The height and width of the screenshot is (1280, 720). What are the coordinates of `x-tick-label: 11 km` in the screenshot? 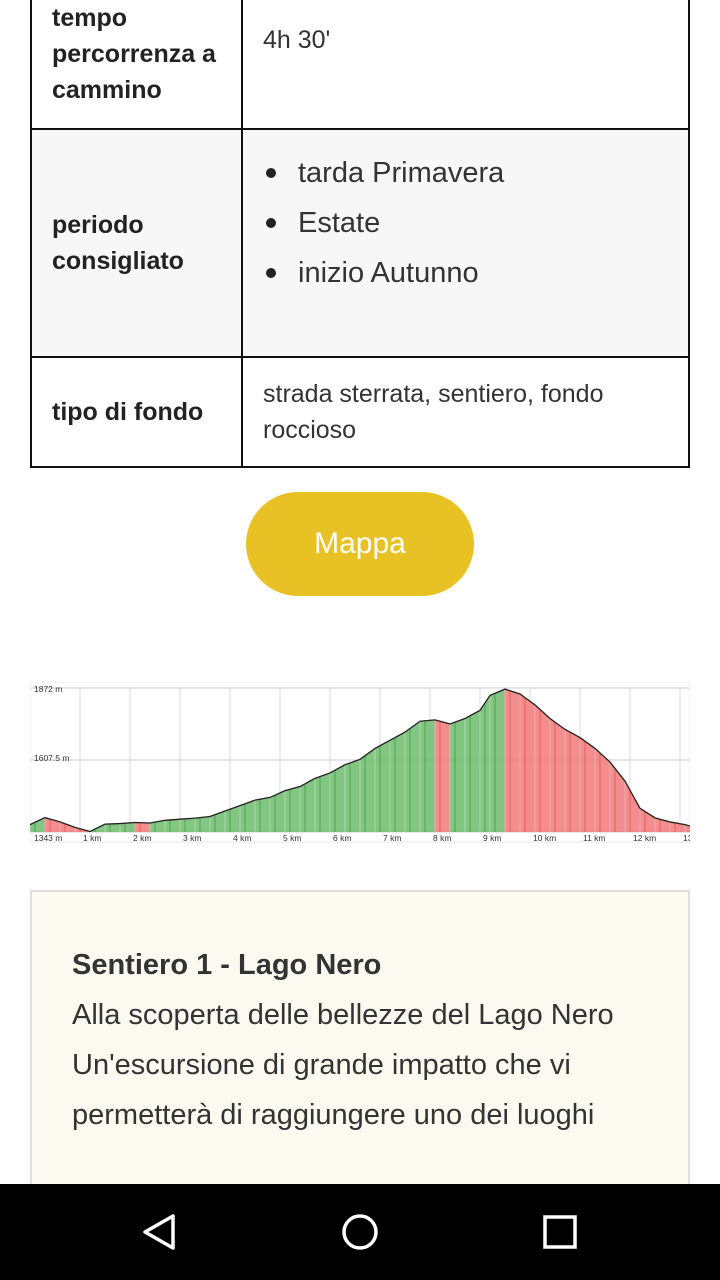 It's located at (594, 838).